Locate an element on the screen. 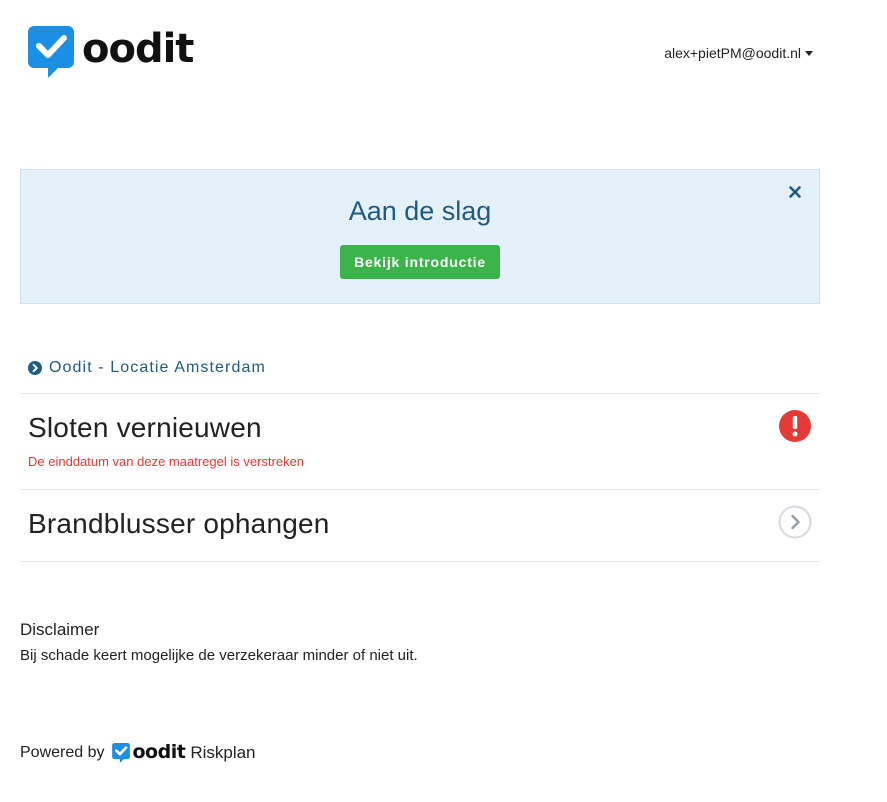 This screenshot has height=802, width=887. task-title: Brandblusser ophangen is located at coordinates (179, 523).